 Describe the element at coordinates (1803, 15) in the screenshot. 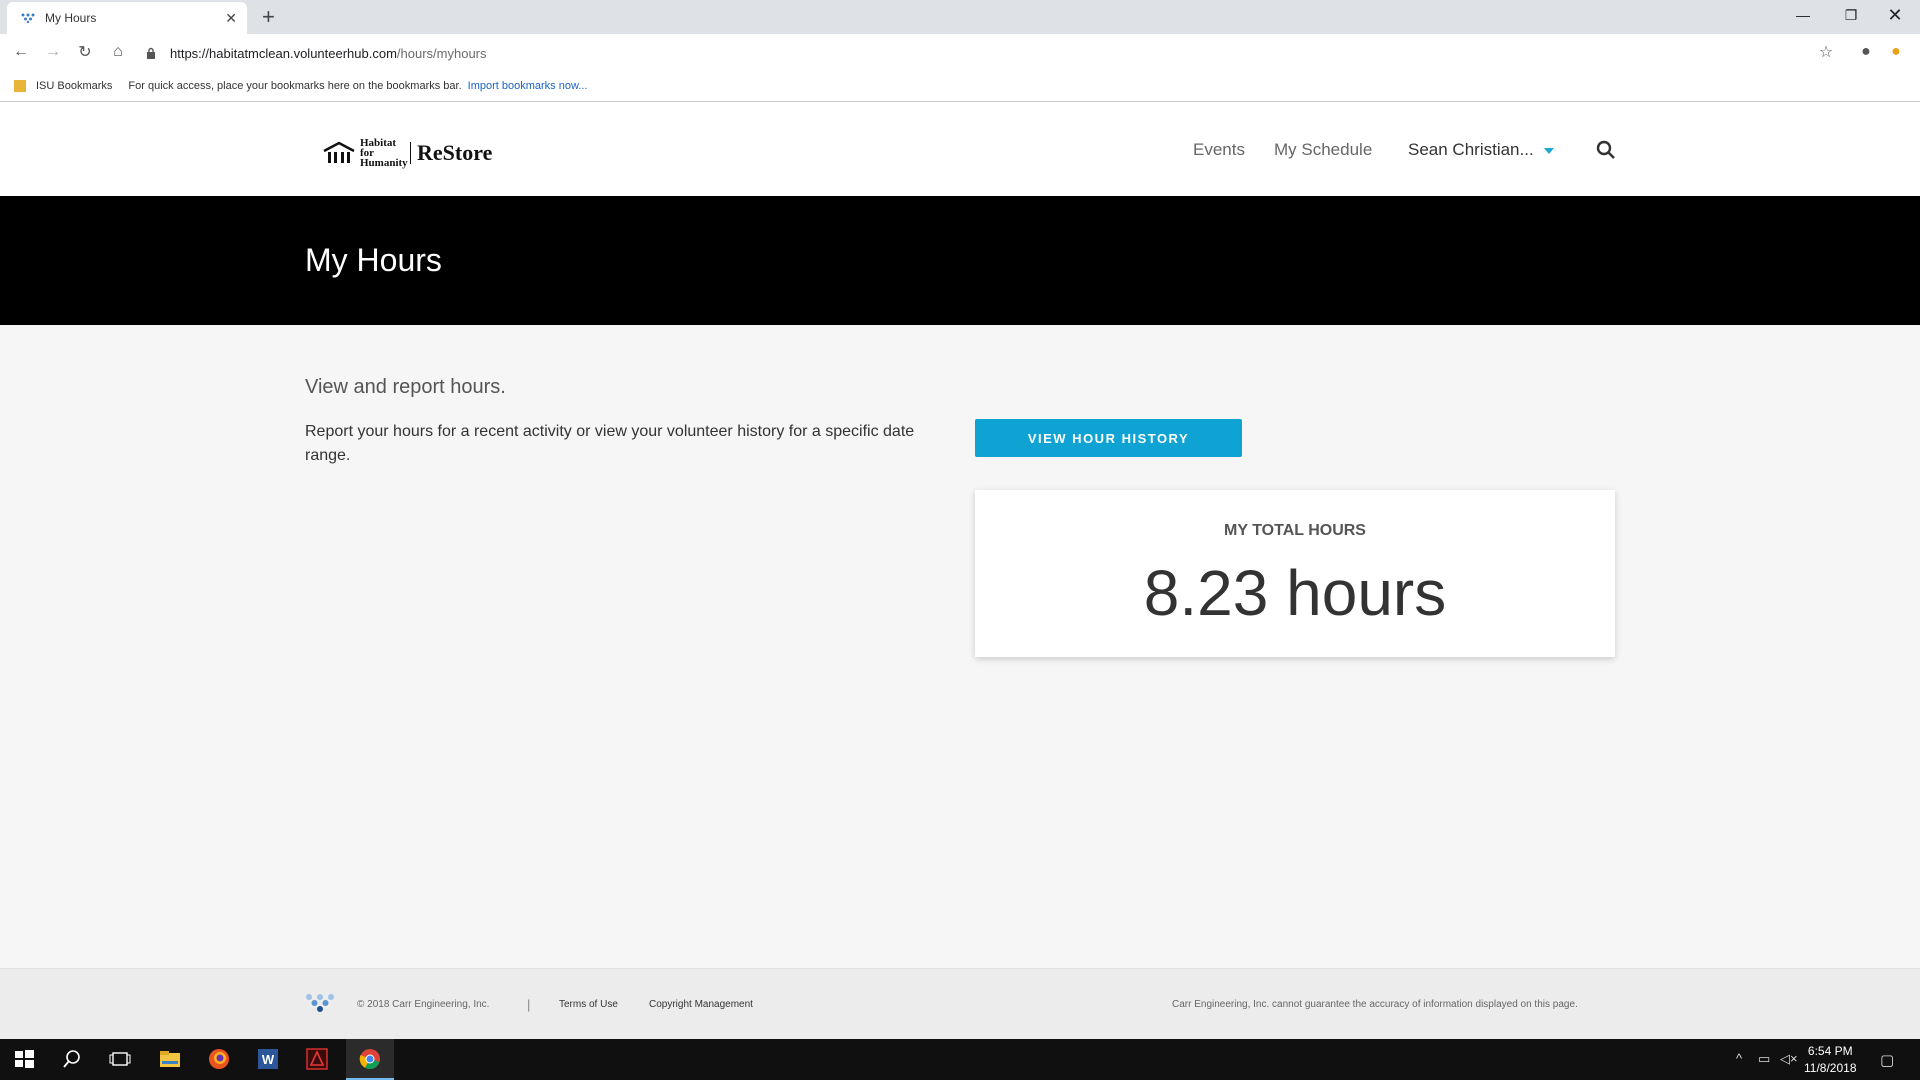

I see `minimize-icon: —` at that location.